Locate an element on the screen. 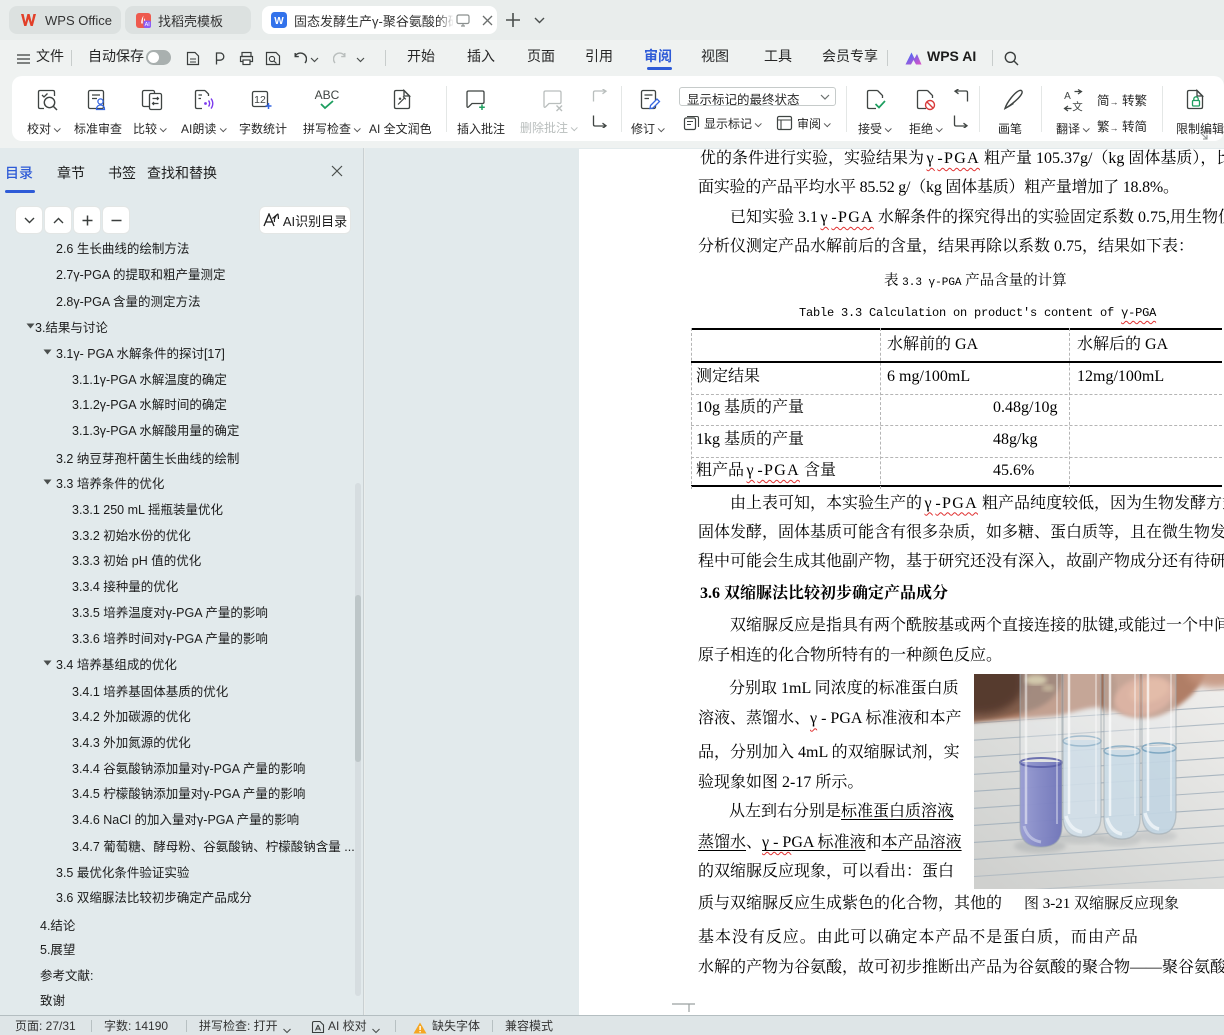  svg-text: AI is located at coordinates (147, 25).